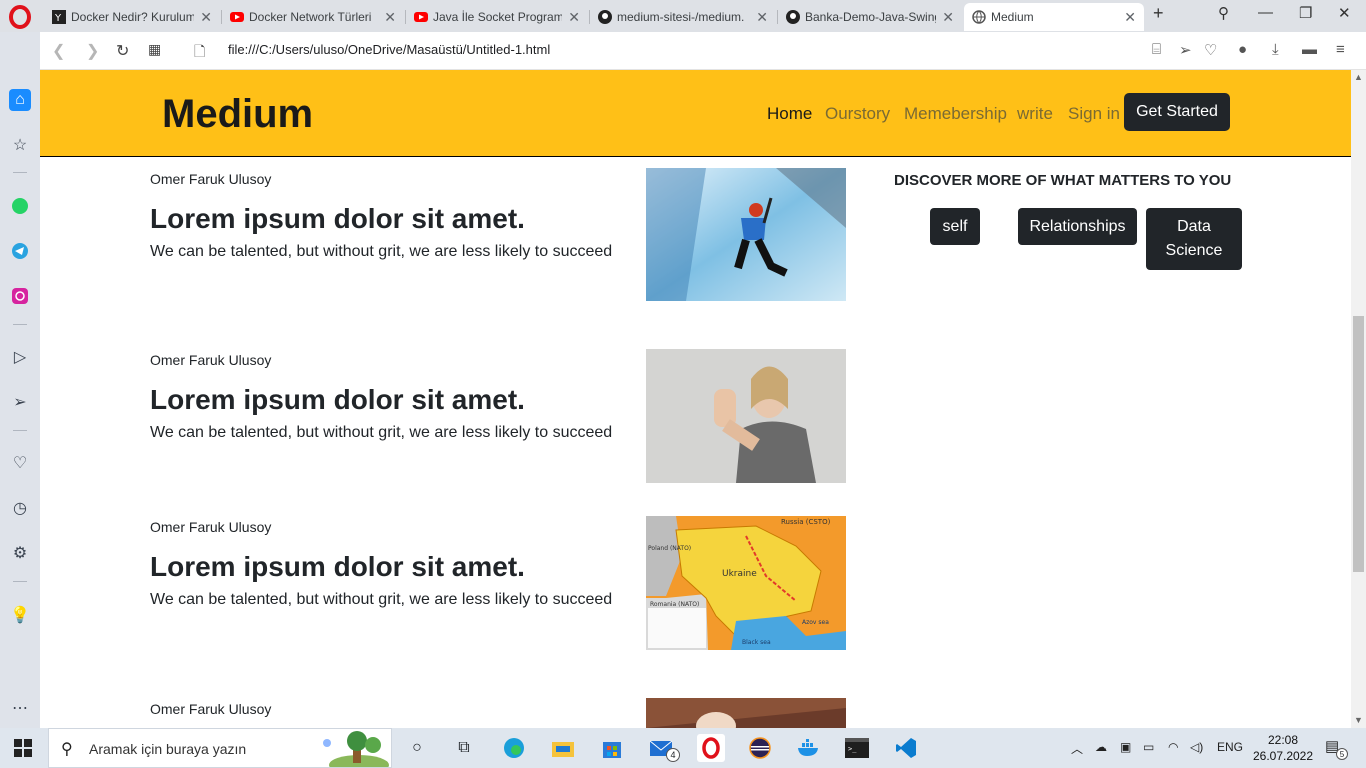  I want to click on download-icon: ⤓, so click(1275, 49).